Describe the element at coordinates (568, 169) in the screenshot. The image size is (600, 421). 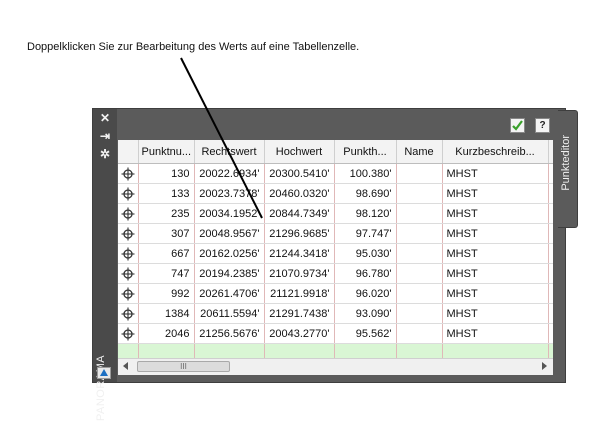
I see `tab-punkteditor: Punkteditor` at that location.